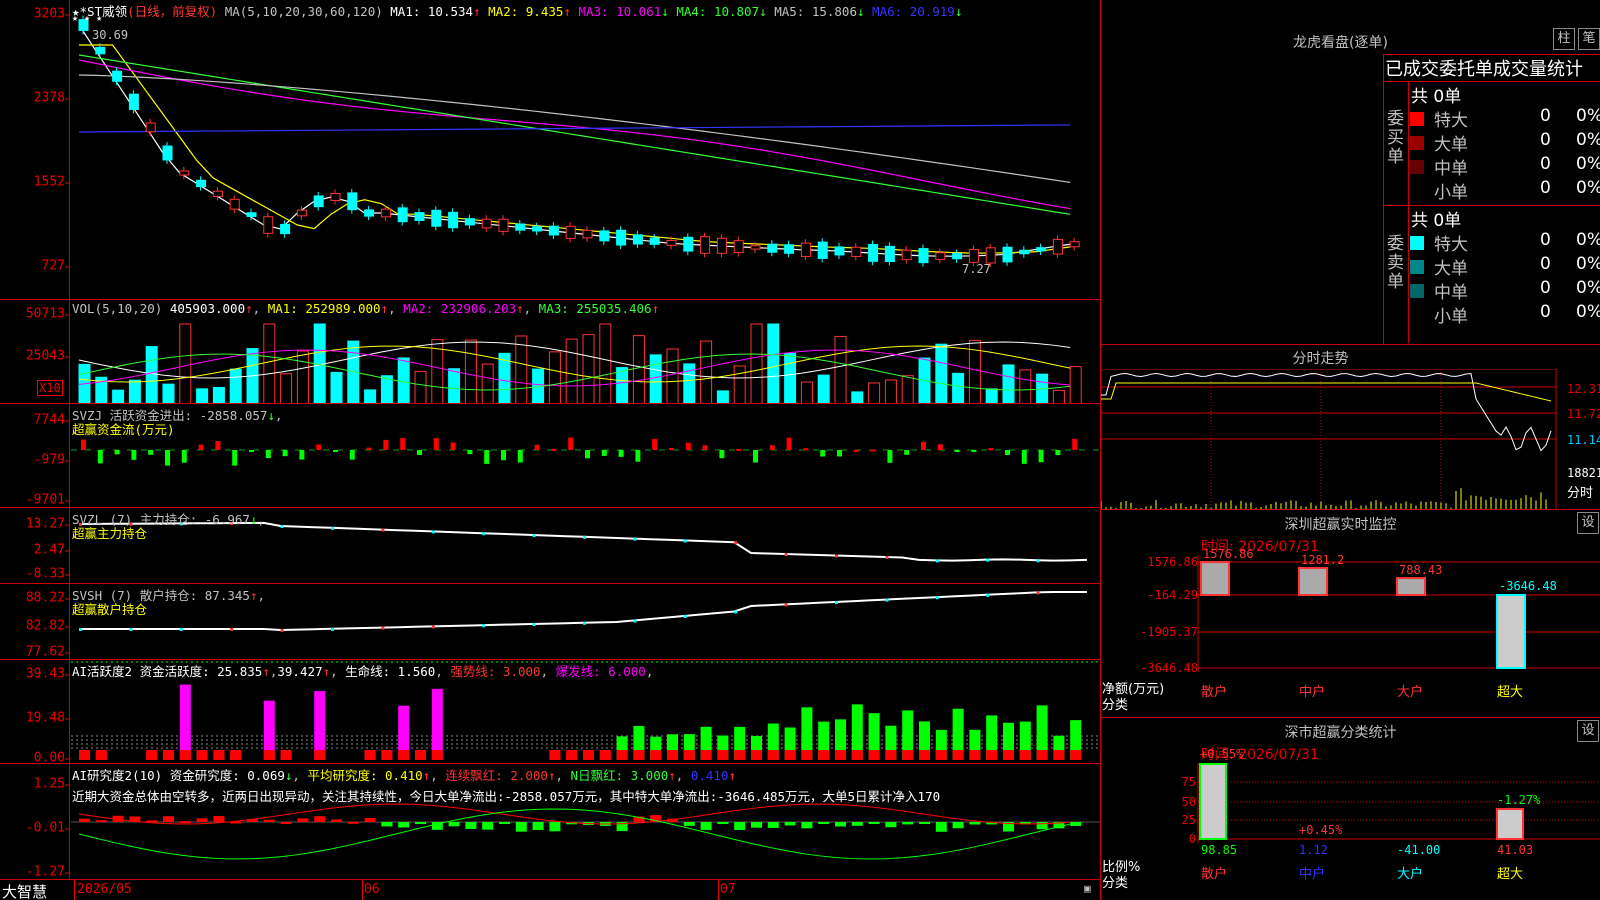  I want to click on activity-bar, so click(437, 724).